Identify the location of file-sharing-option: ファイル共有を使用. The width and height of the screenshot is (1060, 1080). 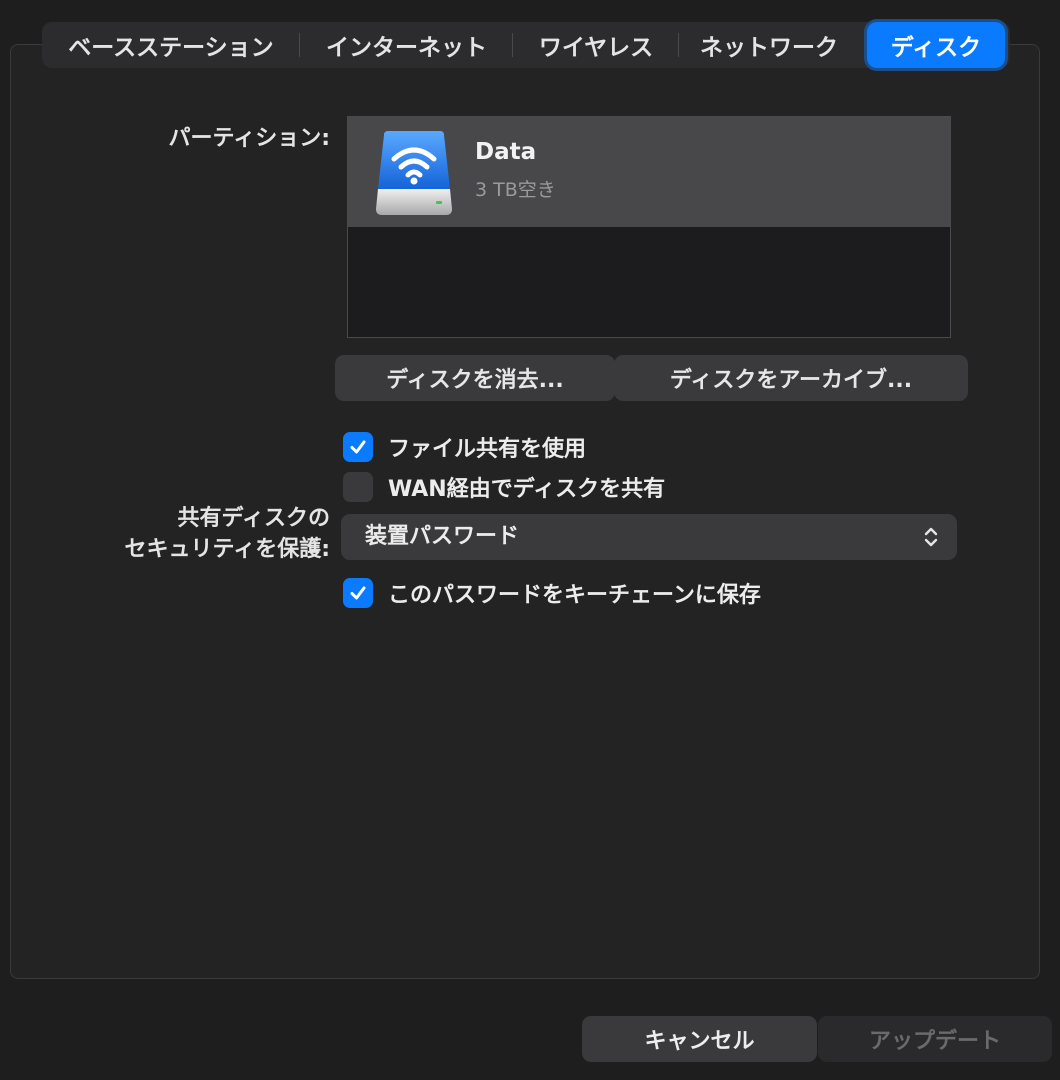
(464, 447).